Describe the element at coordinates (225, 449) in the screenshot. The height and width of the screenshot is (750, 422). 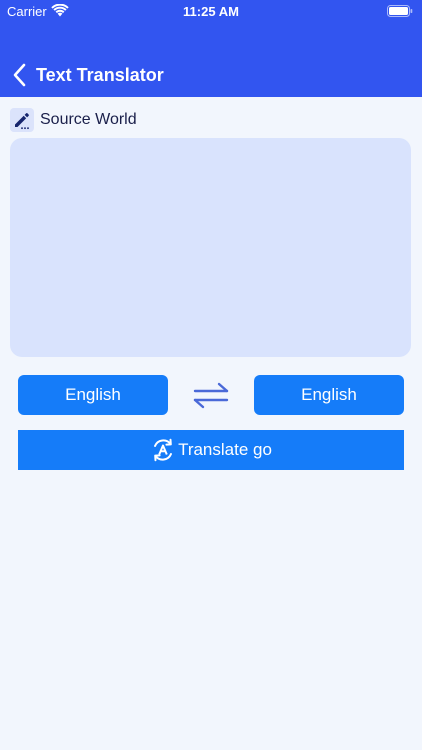
I see `translate-button-label: Translate go` at that location.